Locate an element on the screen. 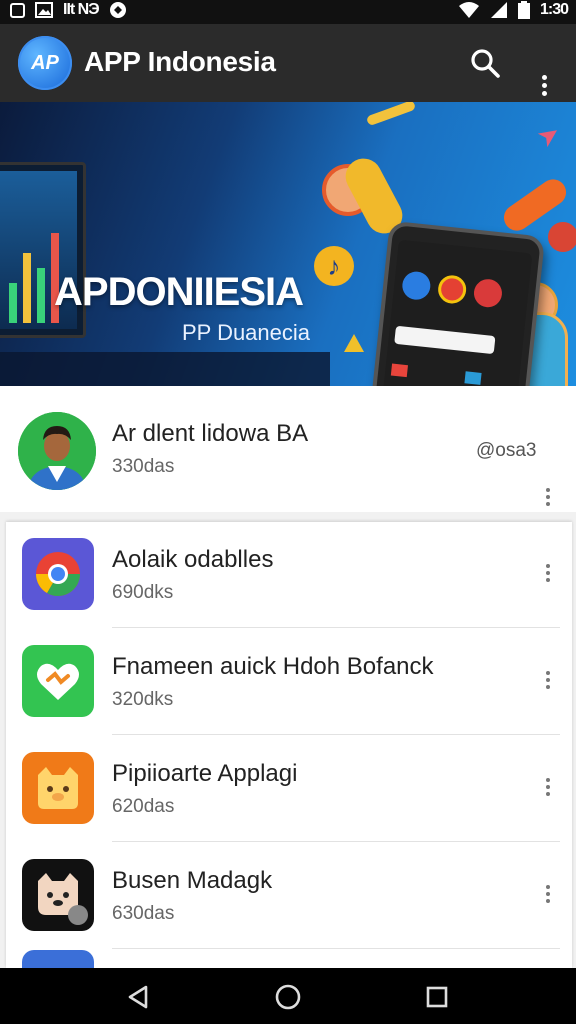 The width and height of the screenshot is (576, 1024). red-circle-decoration is located at coordinates (562, 237).